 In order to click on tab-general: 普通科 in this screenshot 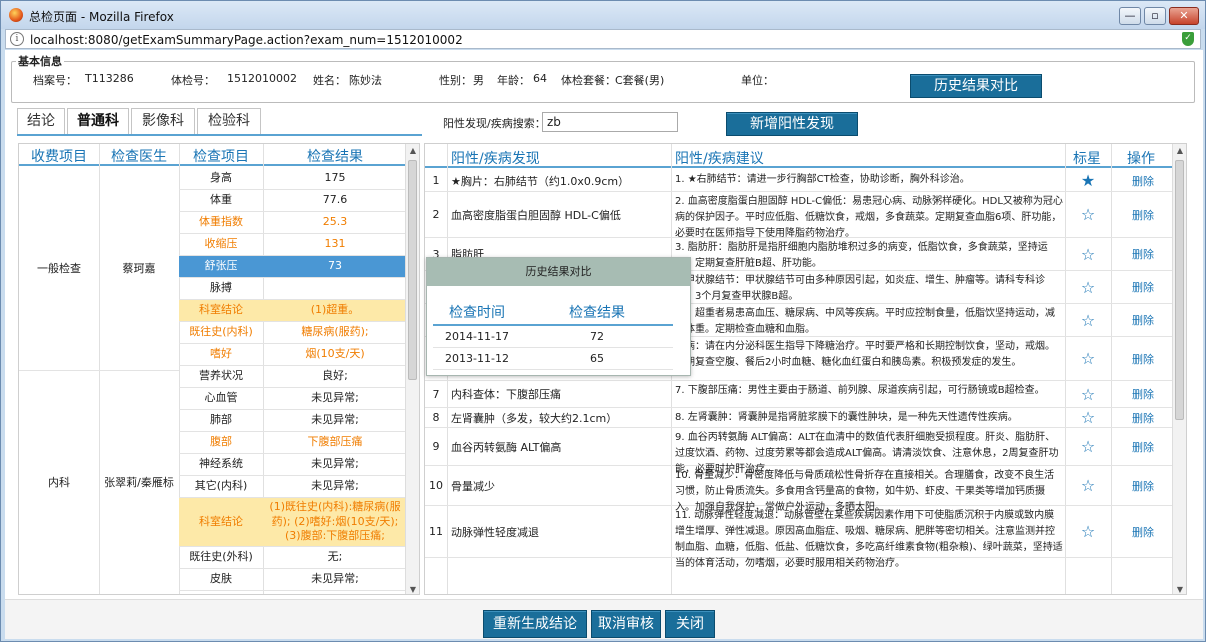, I will do `click(98, 121)`.